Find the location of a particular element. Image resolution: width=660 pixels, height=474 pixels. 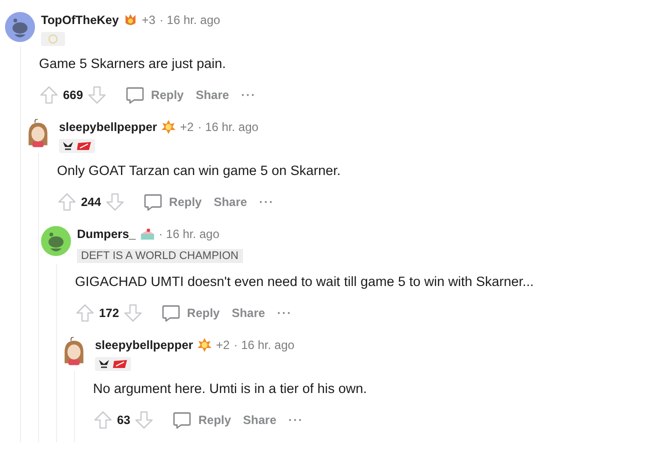

vote-count: 669 is located at coordinates (73, 95).